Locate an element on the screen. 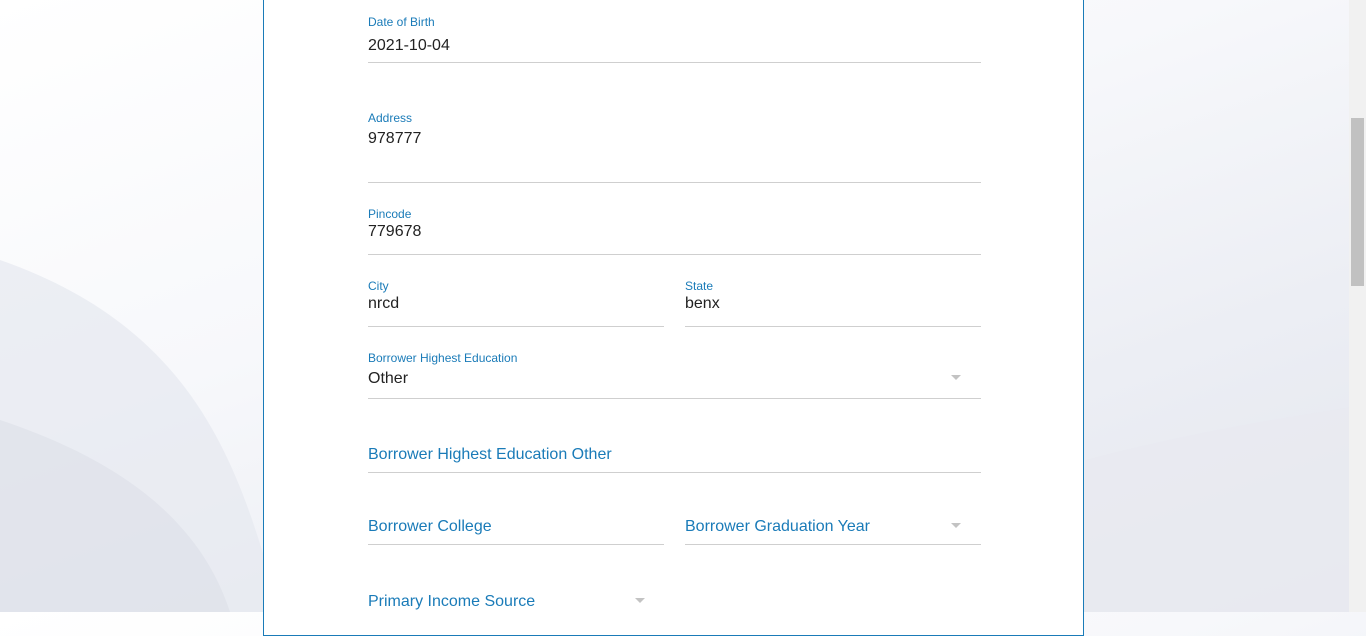 The height and width of the screenshot is (636, 1366). address-underline is located at coordinates (674, 182).